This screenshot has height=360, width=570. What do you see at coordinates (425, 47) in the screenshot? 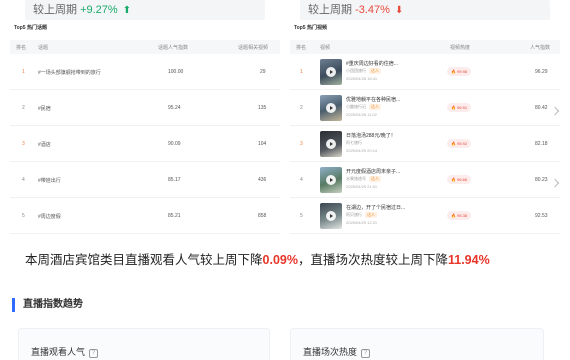
I see `table-header: 排名 视频 视频热度 人气指数` at bounding box center [425, 47].